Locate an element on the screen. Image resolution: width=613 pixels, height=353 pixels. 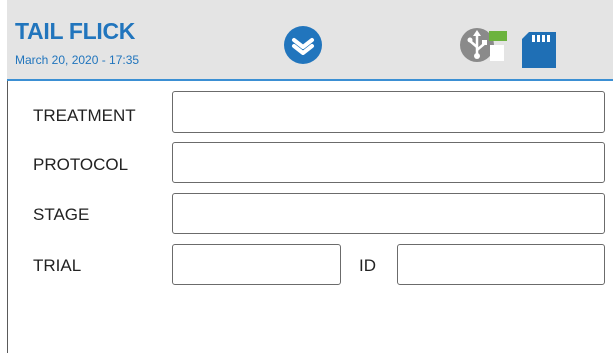
id-label: ID is located at coordinates (367, 265).